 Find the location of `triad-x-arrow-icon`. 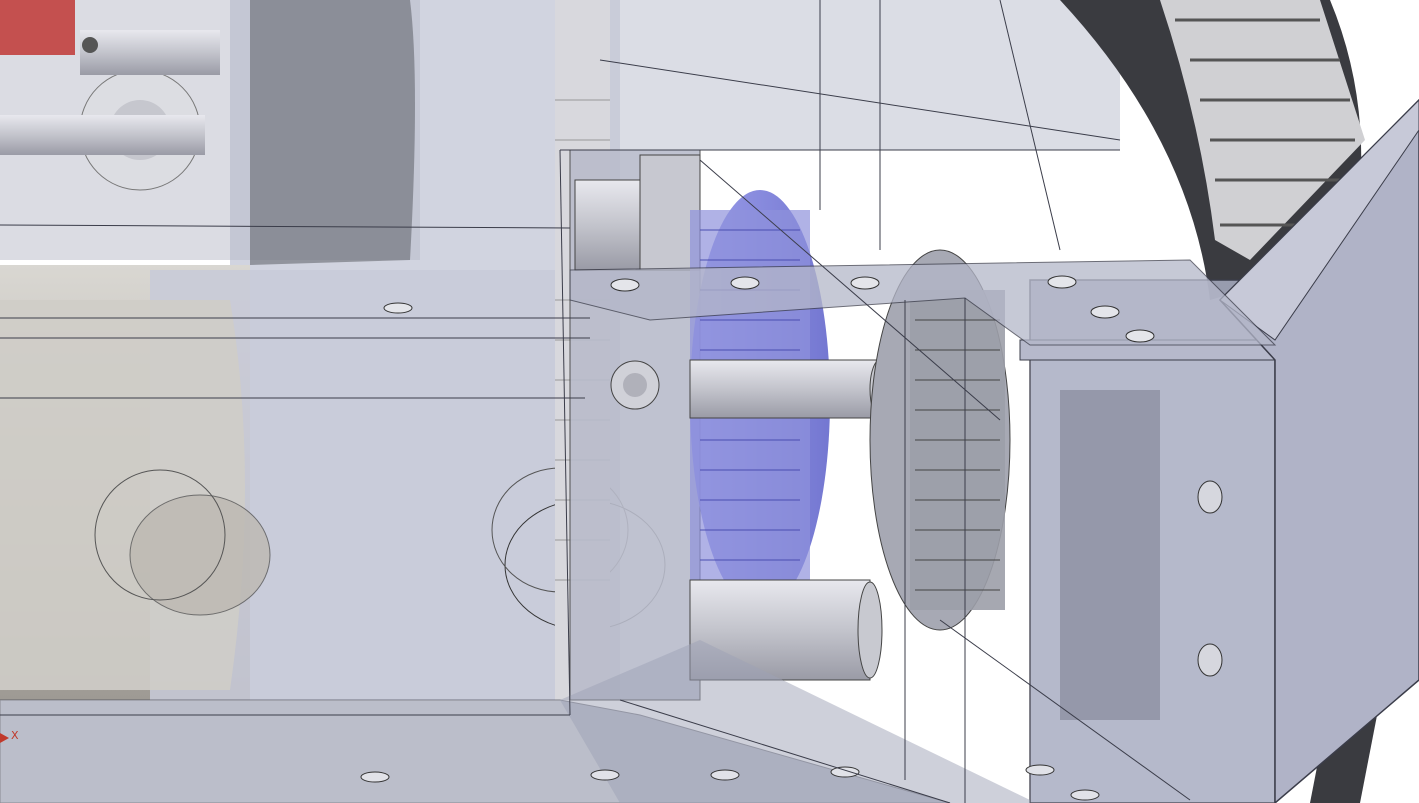

triad-x-arrow-icon is located at coordinates (4, 738).